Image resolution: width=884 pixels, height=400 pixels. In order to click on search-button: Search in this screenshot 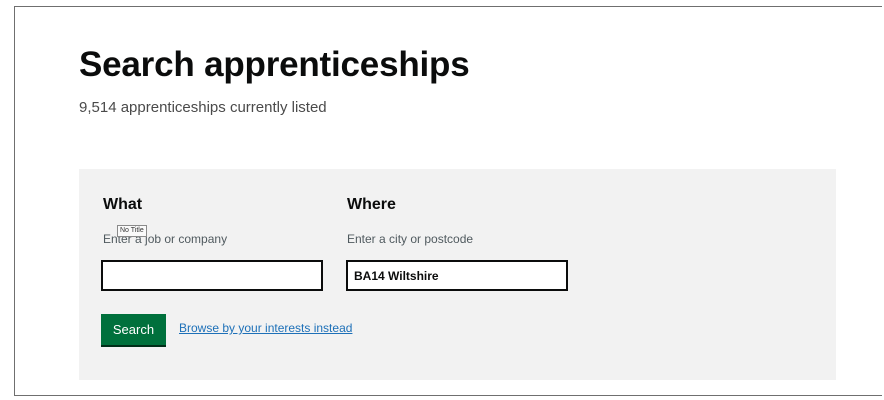, I will do `click(133, 329)`.